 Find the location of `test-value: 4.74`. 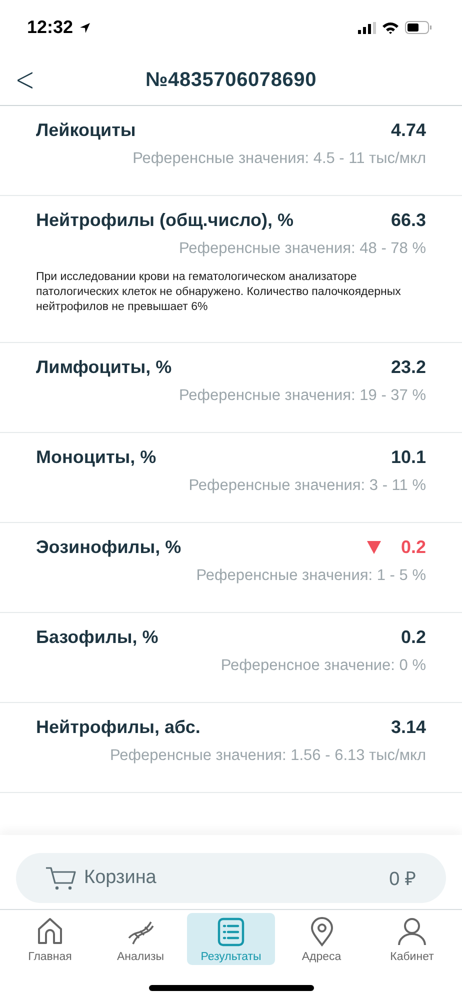

test-value: 4.74 is located at coordinates (408, 130).